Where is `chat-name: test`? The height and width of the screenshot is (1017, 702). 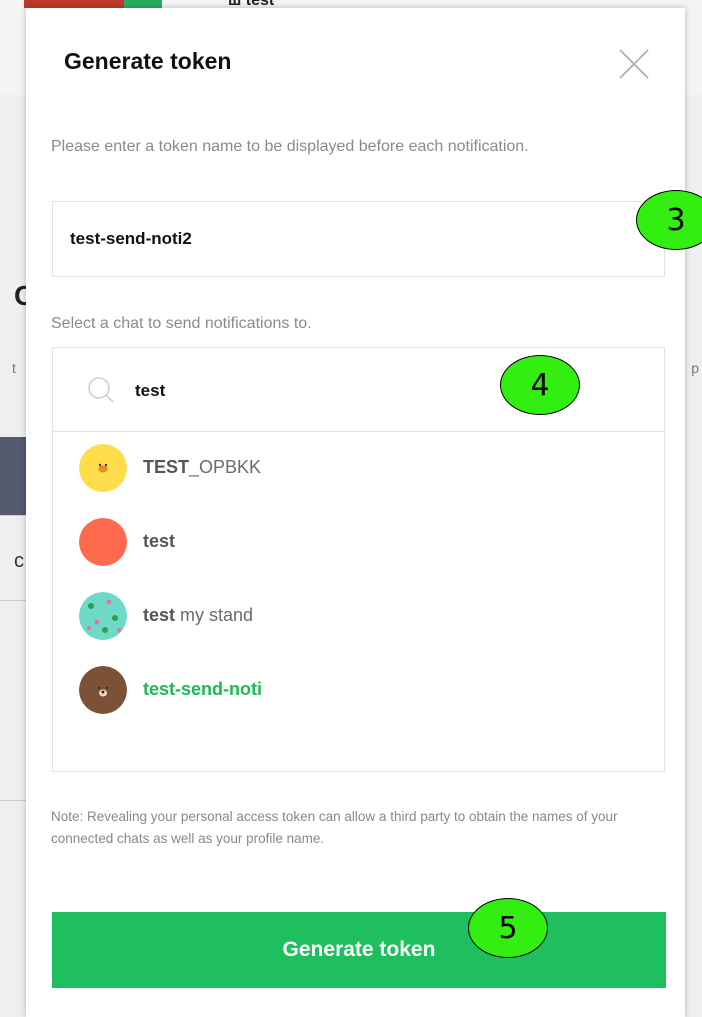
chat-name: test is located at coordinates (159, 541).